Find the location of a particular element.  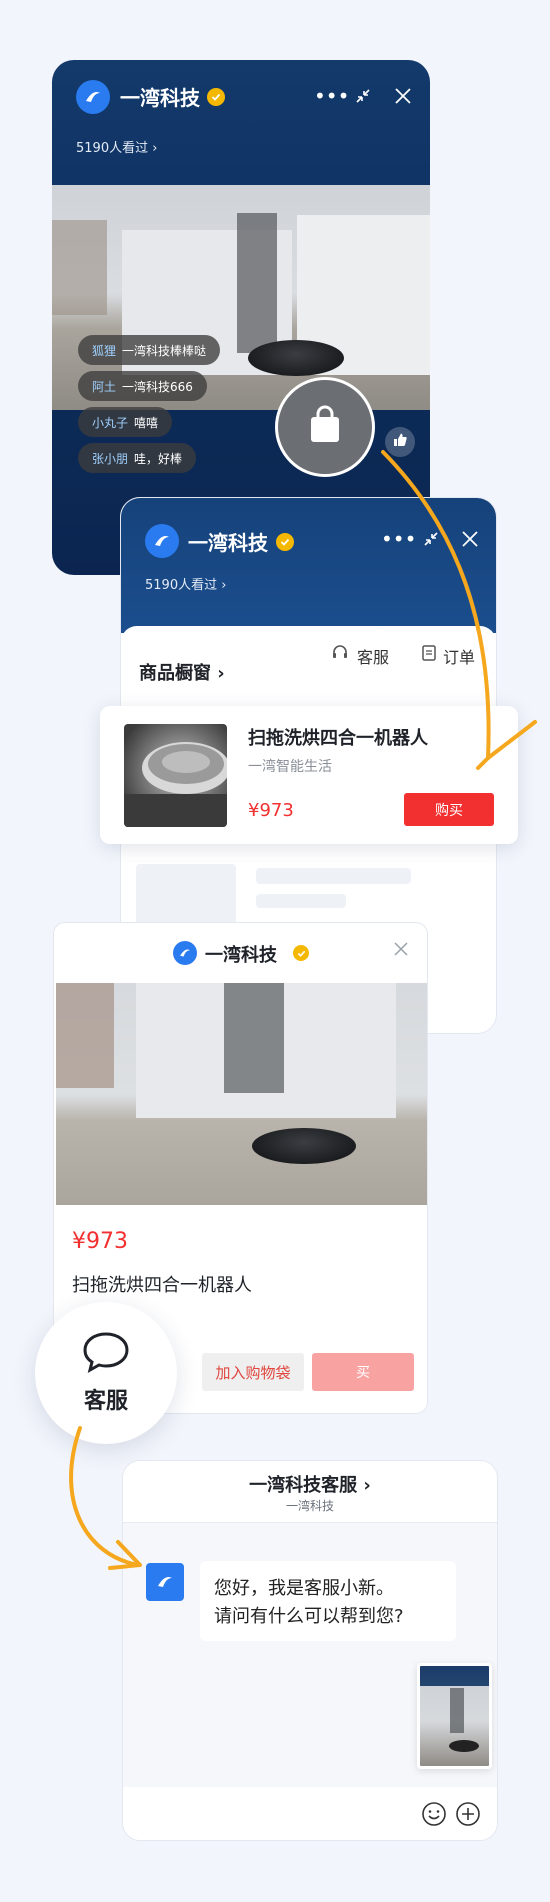

live-comment: 阿土 一湾科技666 is located at coordinates (142, 386).